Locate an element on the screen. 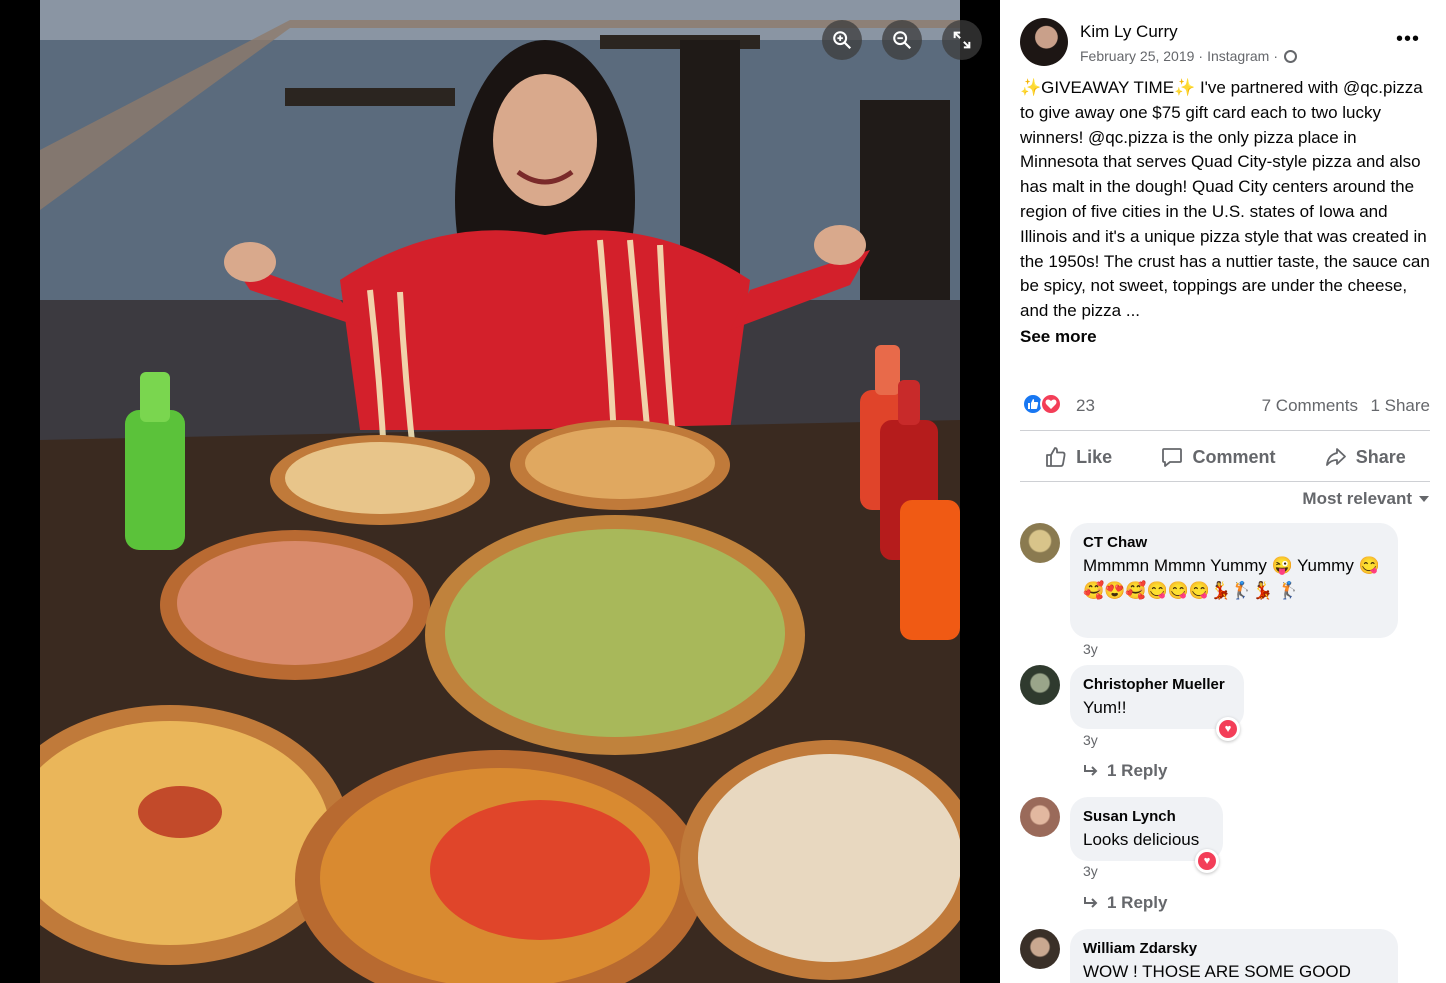 Image resolution: width=1446 pixels, height=983 pixels. see-more-link: See more is located at coordinates (1058, 337).